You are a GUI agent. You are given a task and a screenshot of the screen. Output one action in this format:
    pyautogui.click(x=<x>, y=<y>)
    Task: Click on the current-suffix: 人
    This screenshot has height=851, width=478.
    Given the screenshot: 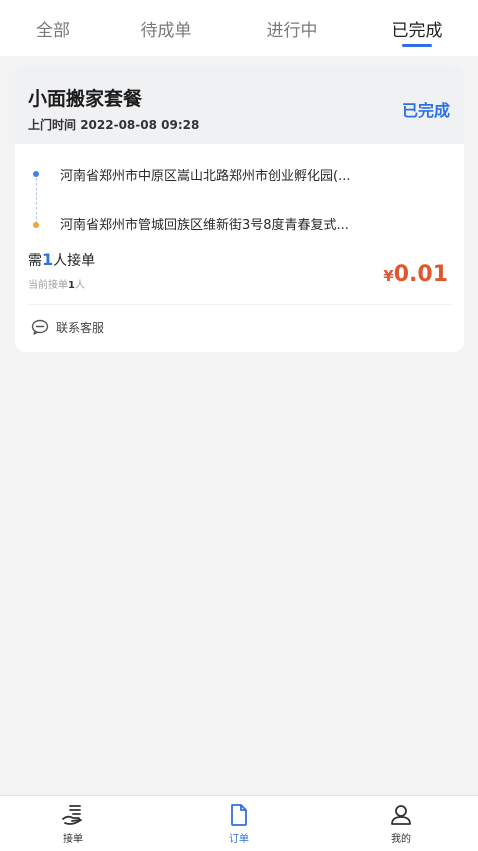 What is the action you would take?
    pyautogui.click(x=79, y=285)
    